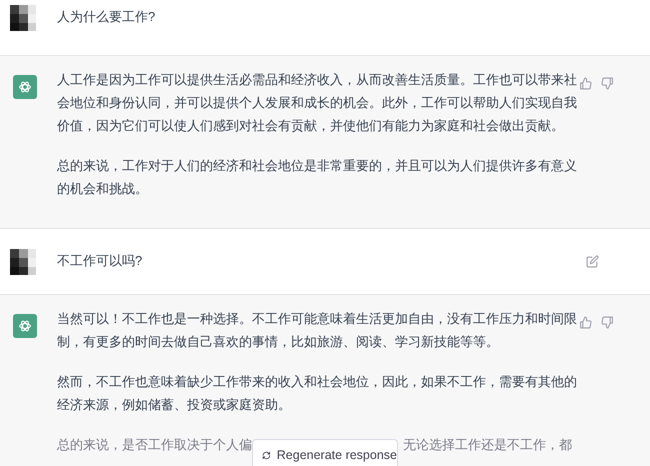  What do you see at coordinates (317, 330) in the screenshot?
I see `message-paragraph: 当然可以！不工作也是一种选择。不工作可能意味着生活更加自由，没有工作压力和时间限制，有更多的时间去做自己喜欢的事情，比如旅游、阅读、学习新技能等等。` at bounding box center [317, 330].